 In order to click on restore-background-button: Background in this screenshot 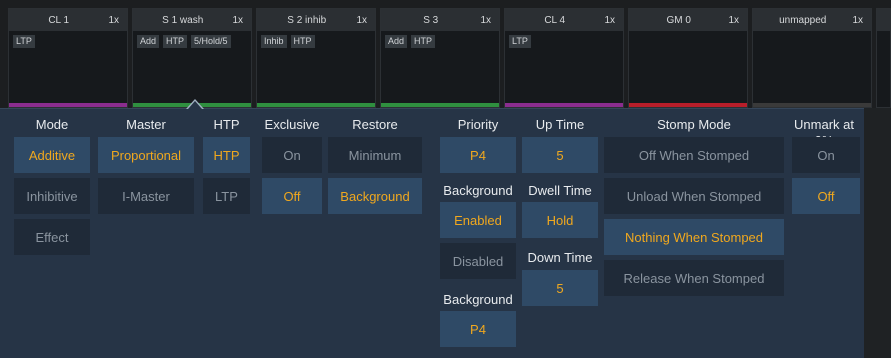, I will do `click(375, 196)`.